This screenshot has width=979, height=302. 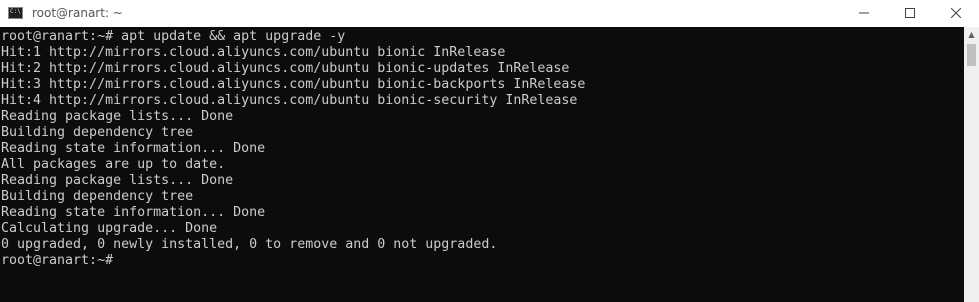 I want to click on maximize-icon, so click(x=910, y=13).